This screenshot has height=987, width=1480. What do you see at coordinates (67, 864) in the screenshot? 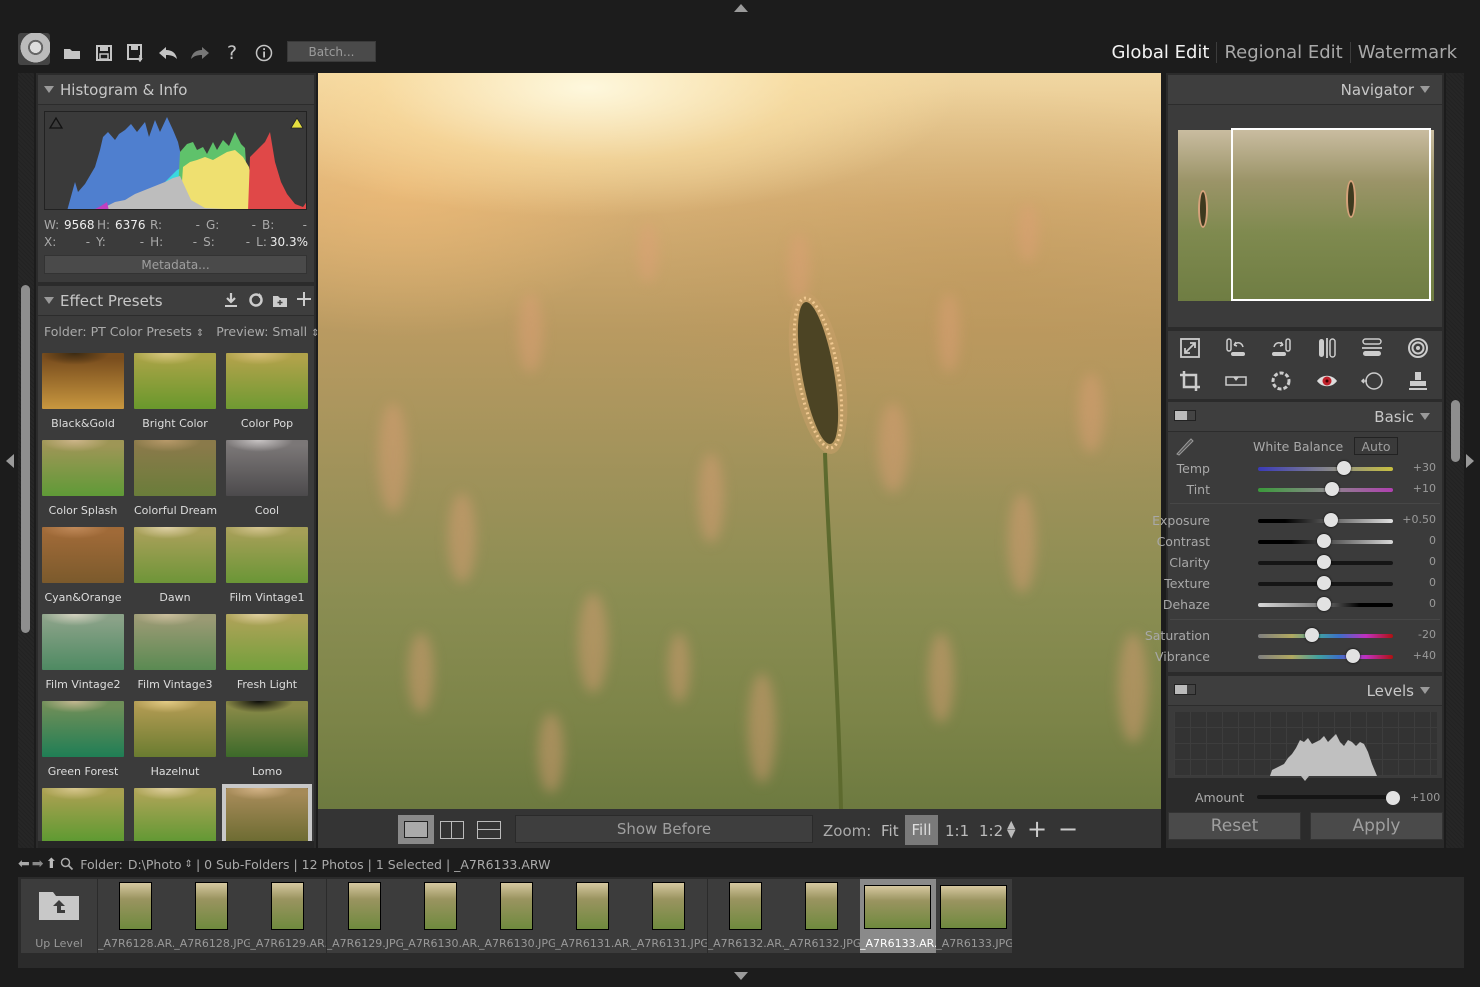
I see `search-icon` at bounding box center [67, 864].